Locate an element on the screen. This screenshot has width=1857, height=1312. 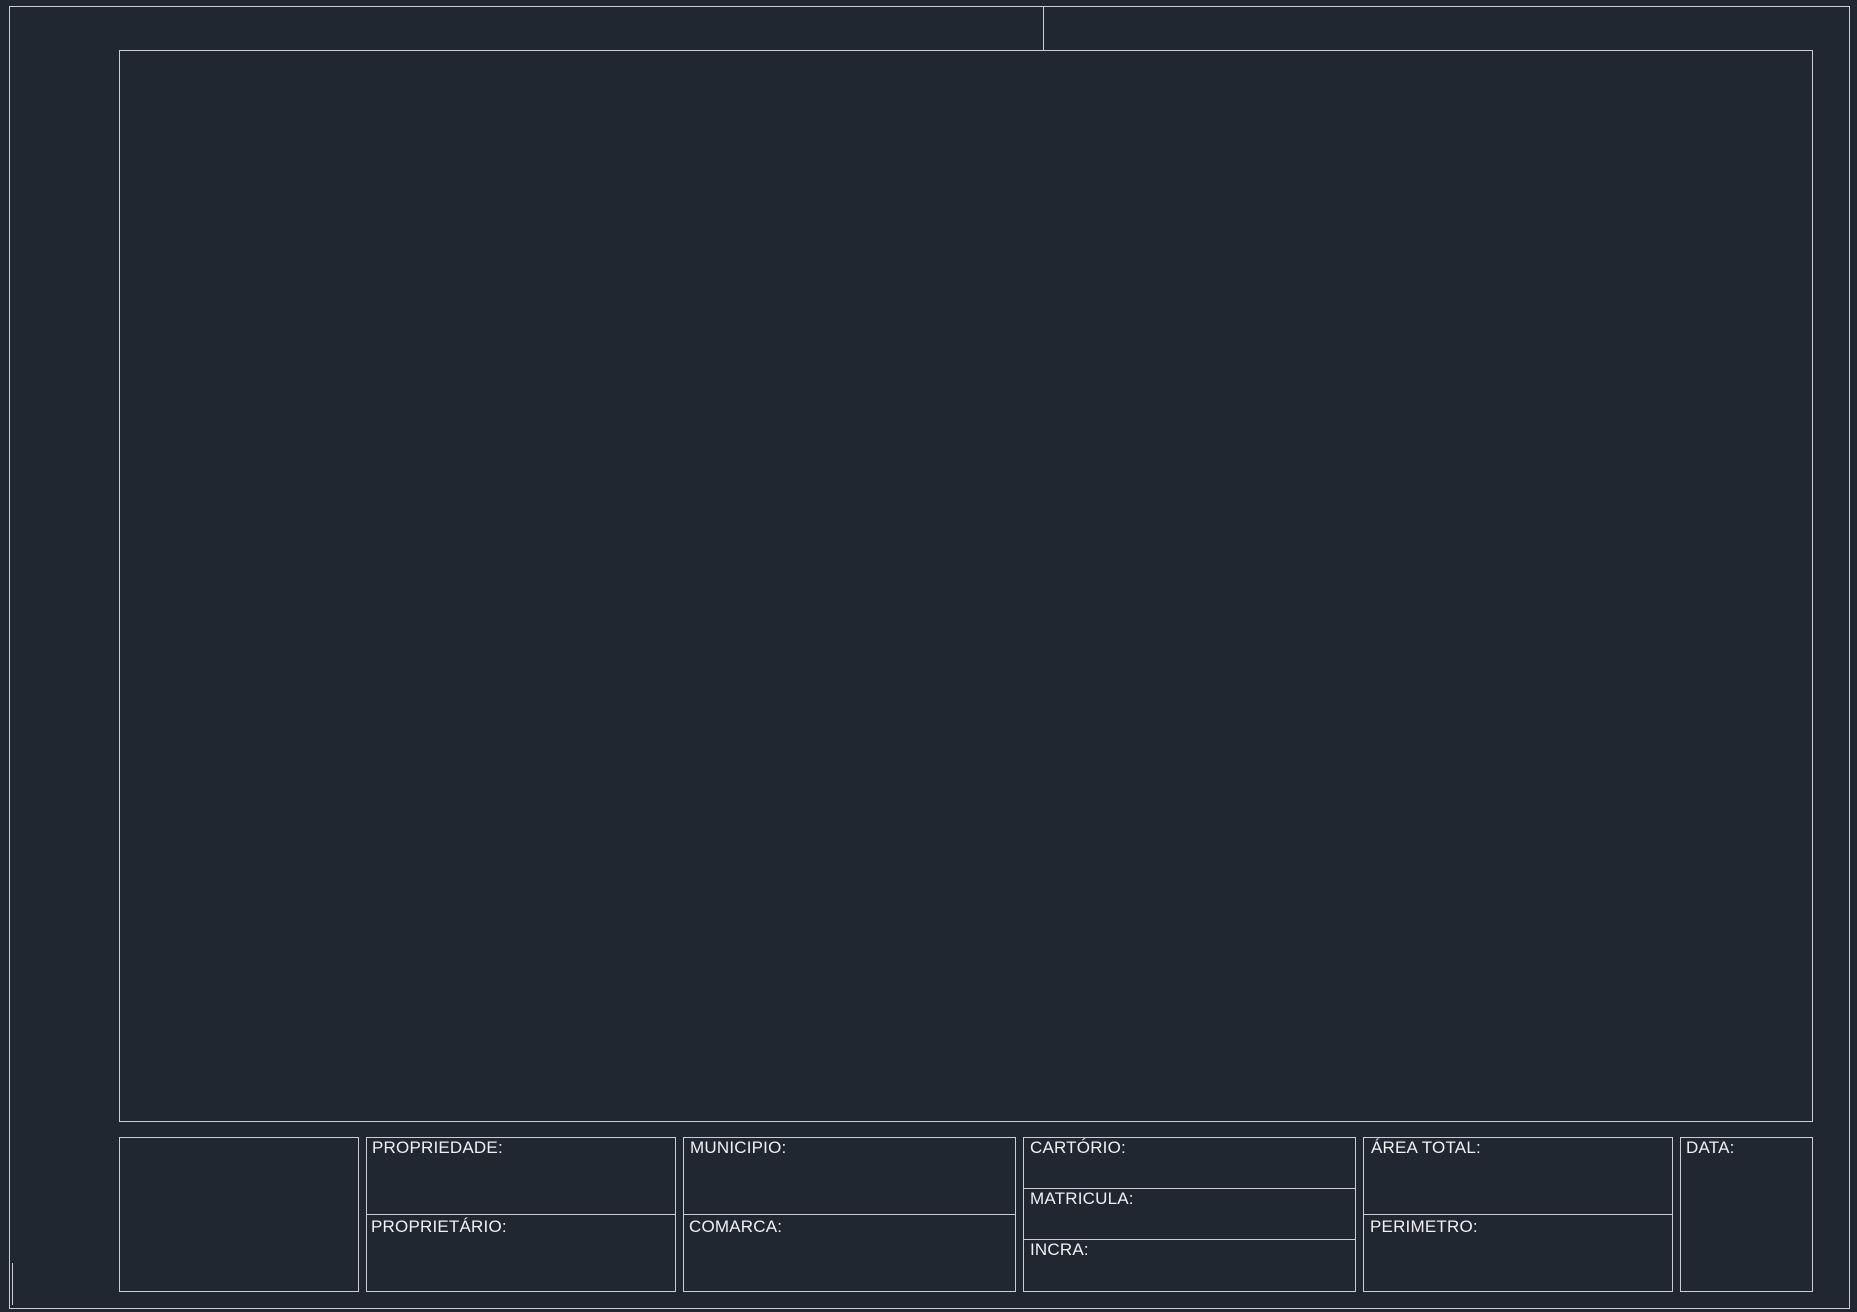
municipality-cell: MUNICIPIO: COMARCA: is located at coordinates (849, 1214).